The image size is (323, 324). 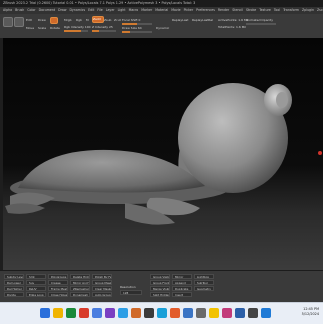 What do you see at coordinates (160, 288) in the screenshot?
I see `shelf-button-merge-visible: Merge Visible` at bounding box center [160, 288].